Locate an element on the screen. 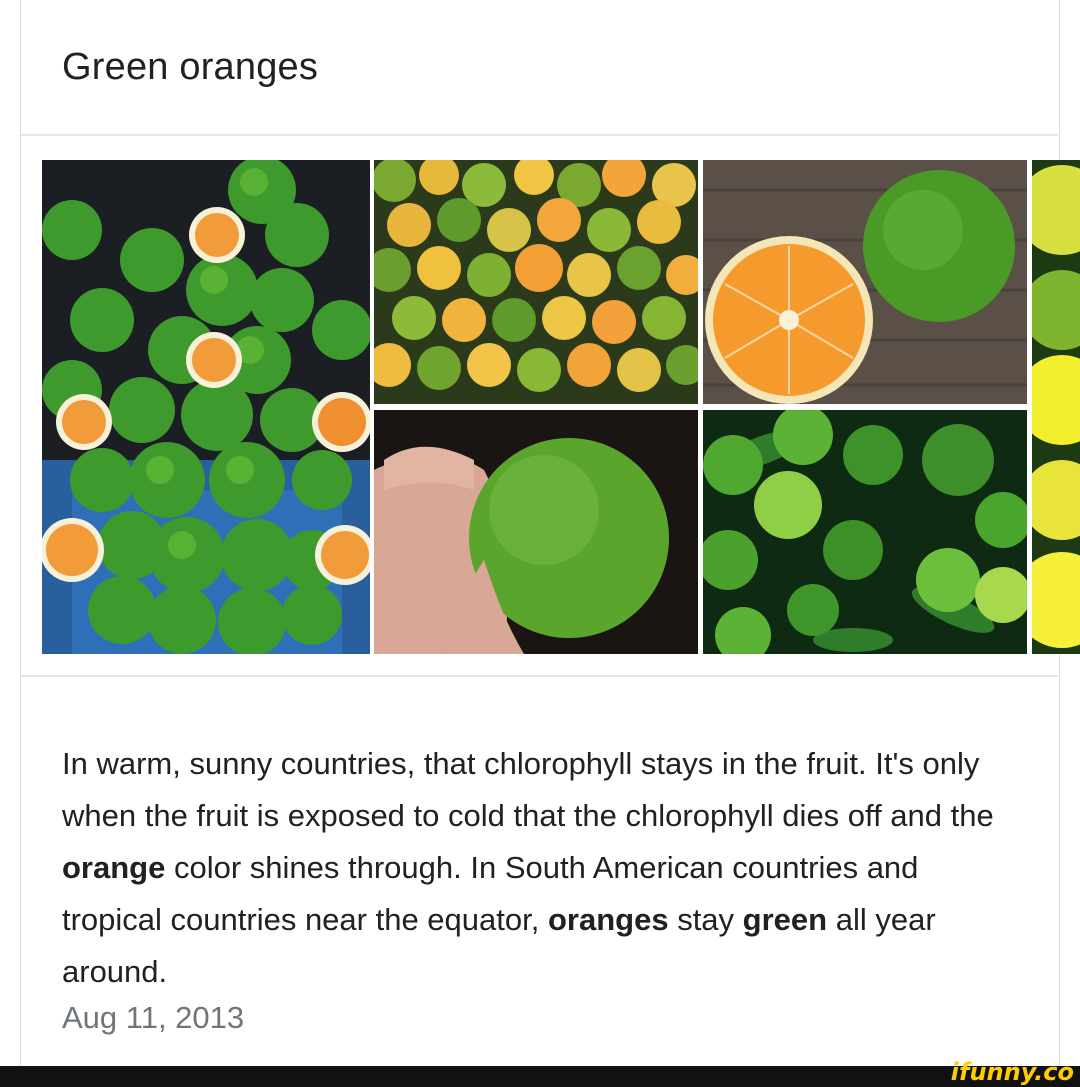 The width and height of the screenshot is (1080, 1087). snippet-date: Aug 11, 2013 is located at coordinates (153, 1017).